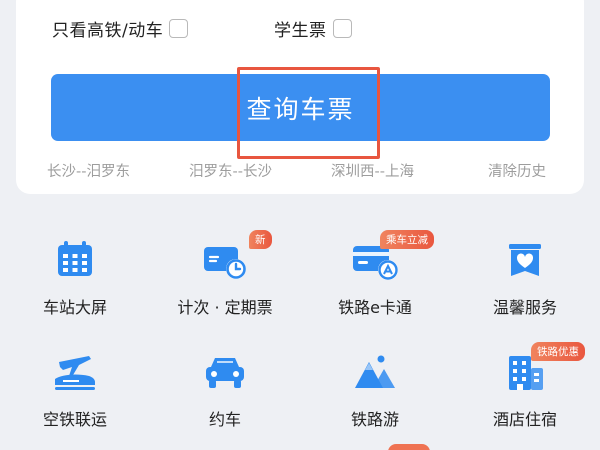 The width and height of the screenshot is (600, 450). What do you see at coordinates (300, 171) in the screenshot?
I see `search-history: 长沙--汨罗东 汨罗东--长沙 深圳西--上海 清除历史` at bounding box center [300, 171].